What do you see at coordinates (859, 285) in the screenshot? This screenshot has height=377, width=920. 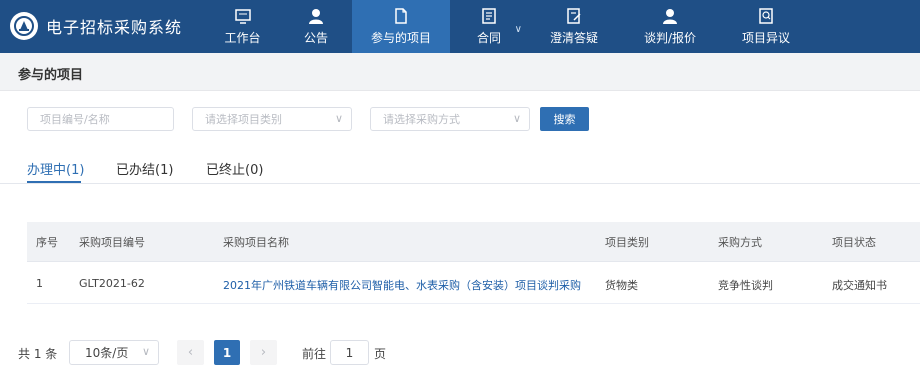 I see `cell-status: 成交通知书` at bounding box center [859, 285].